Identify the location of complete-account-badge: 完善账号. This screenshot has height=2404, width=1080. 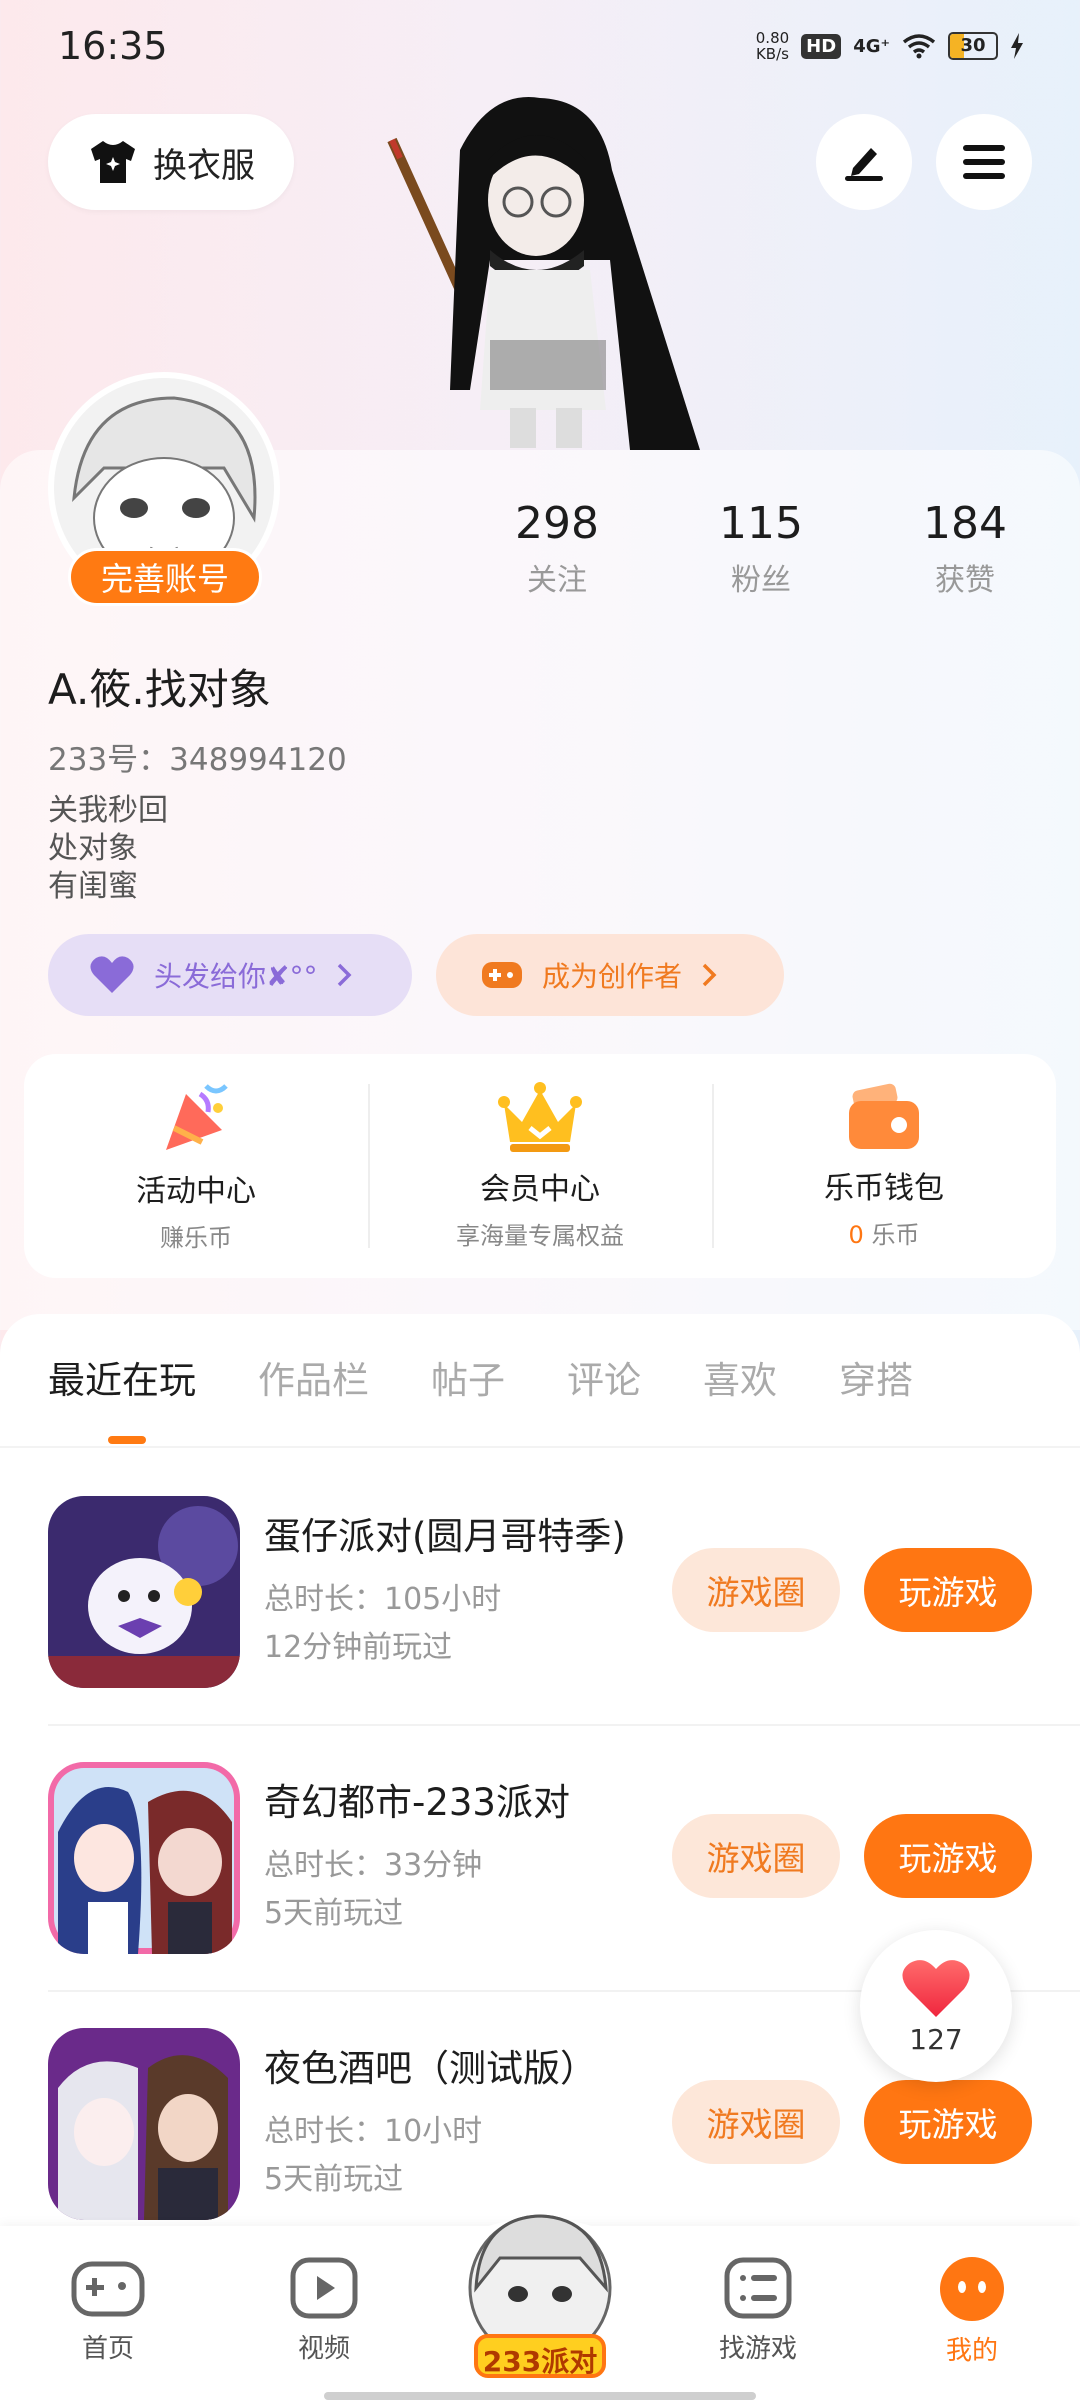
(165, 577).